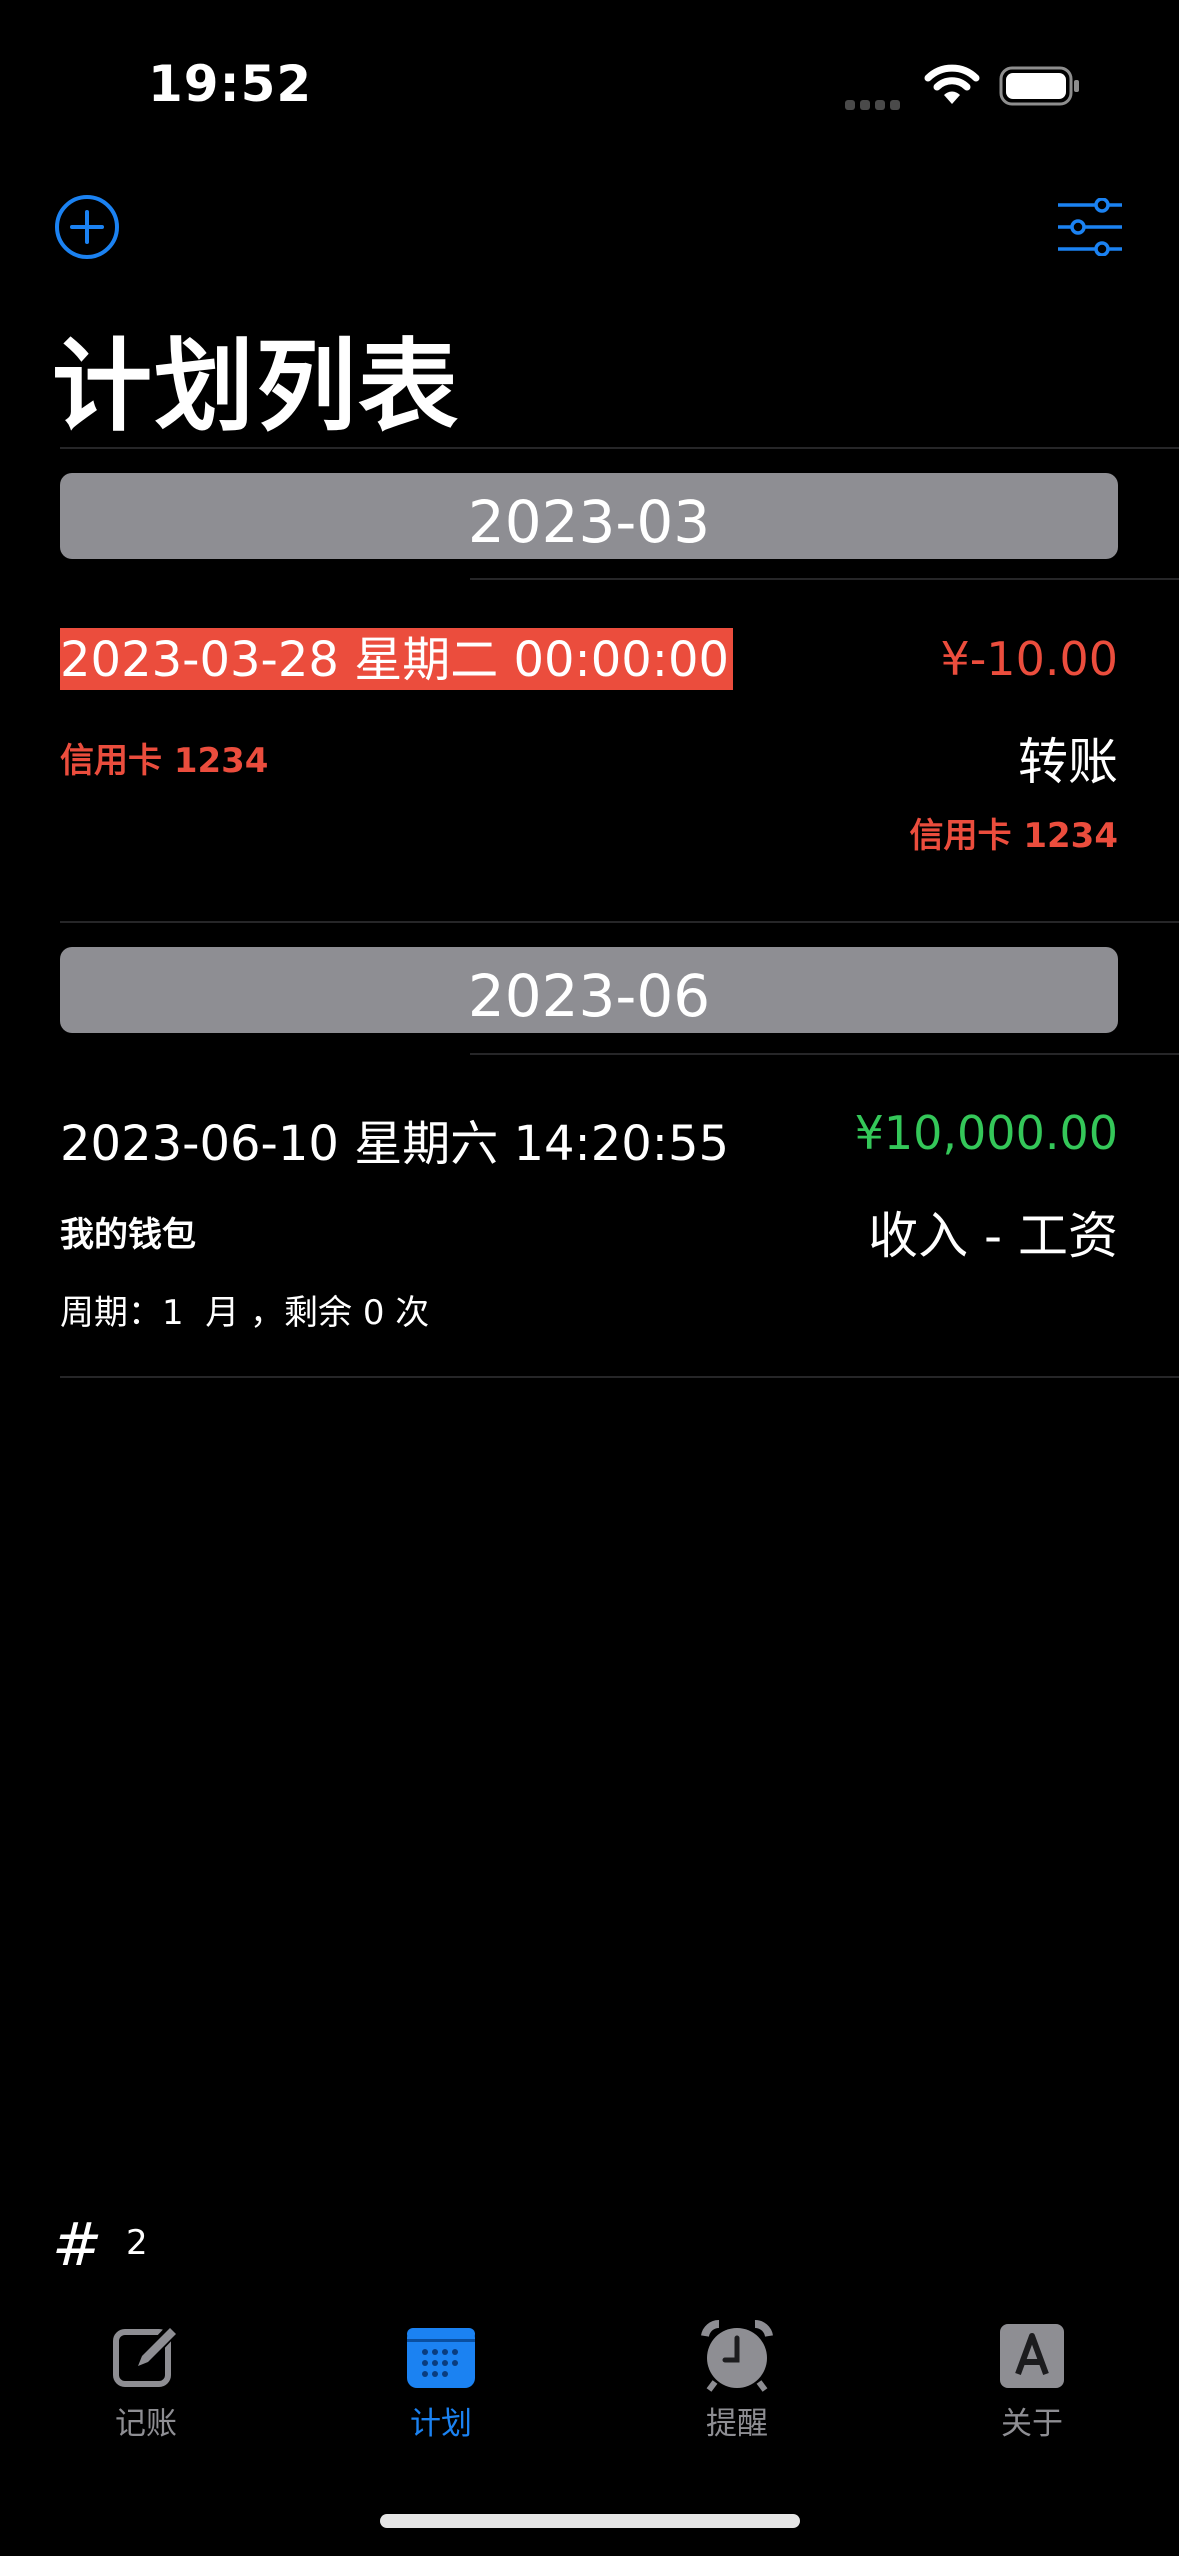 The width and height of the screenshot is (1179, 2556). Describe the element at coordinates (77, 2245) in the screenshot. I see `count-symbol: #` at that location.